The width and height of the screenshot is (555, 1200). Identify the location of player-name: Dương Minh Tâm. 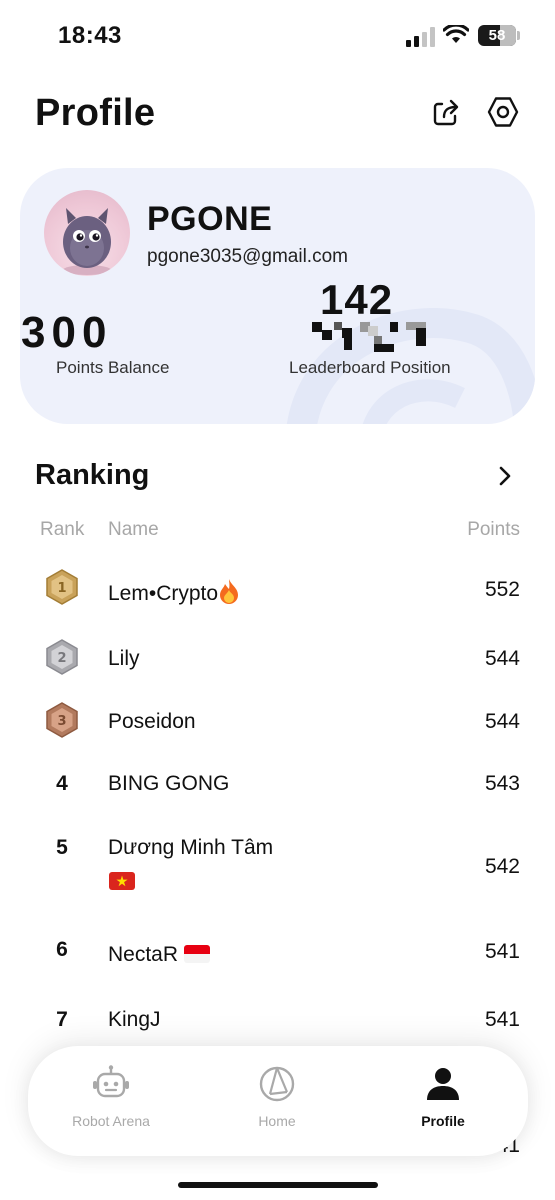
(191, 847).